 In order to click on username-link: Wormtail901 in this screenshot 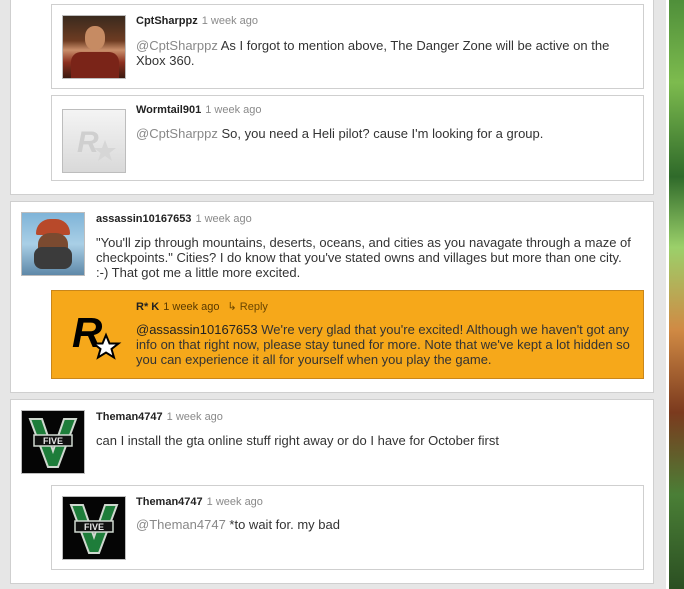, I will do `click(168, 110)`.